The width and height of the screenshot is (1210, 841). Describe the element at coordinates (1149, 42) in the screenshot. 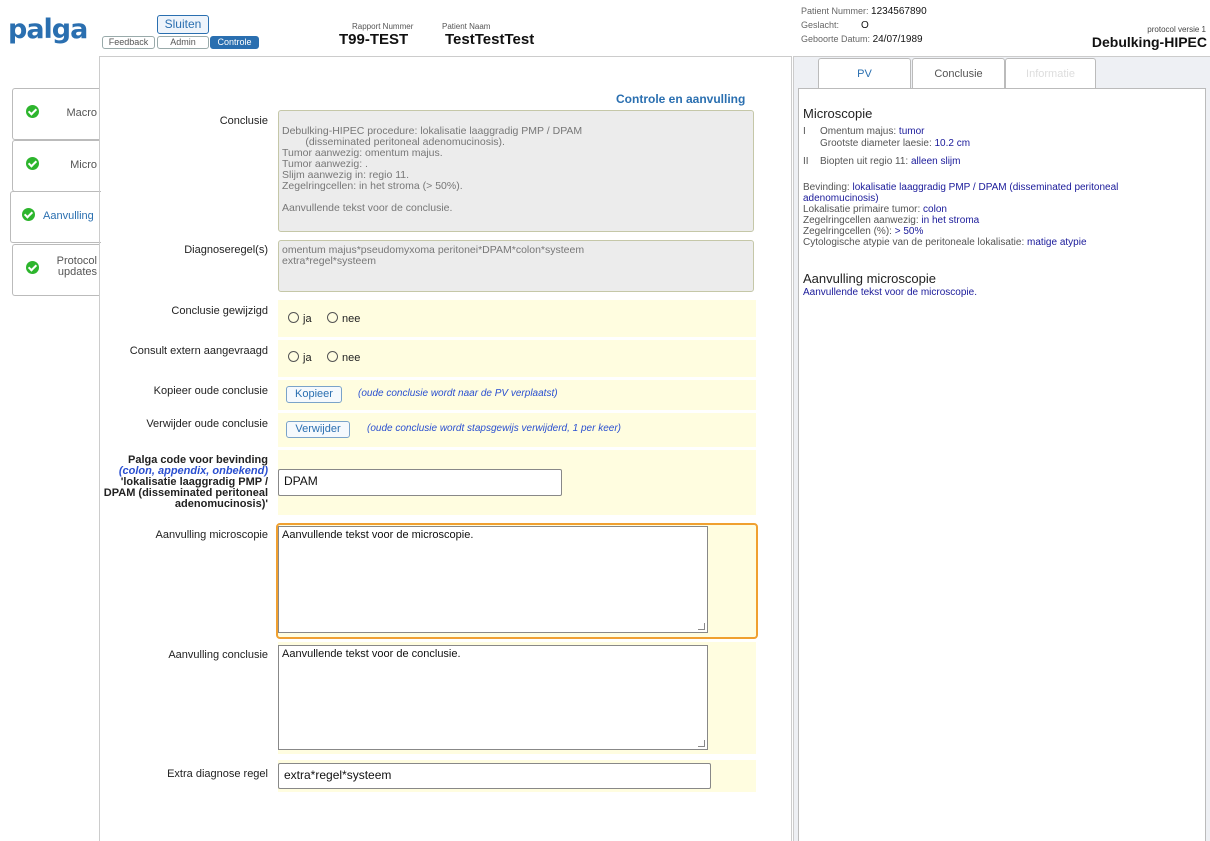

I see `protocol-name: Debulking-HIPEC` at that location.